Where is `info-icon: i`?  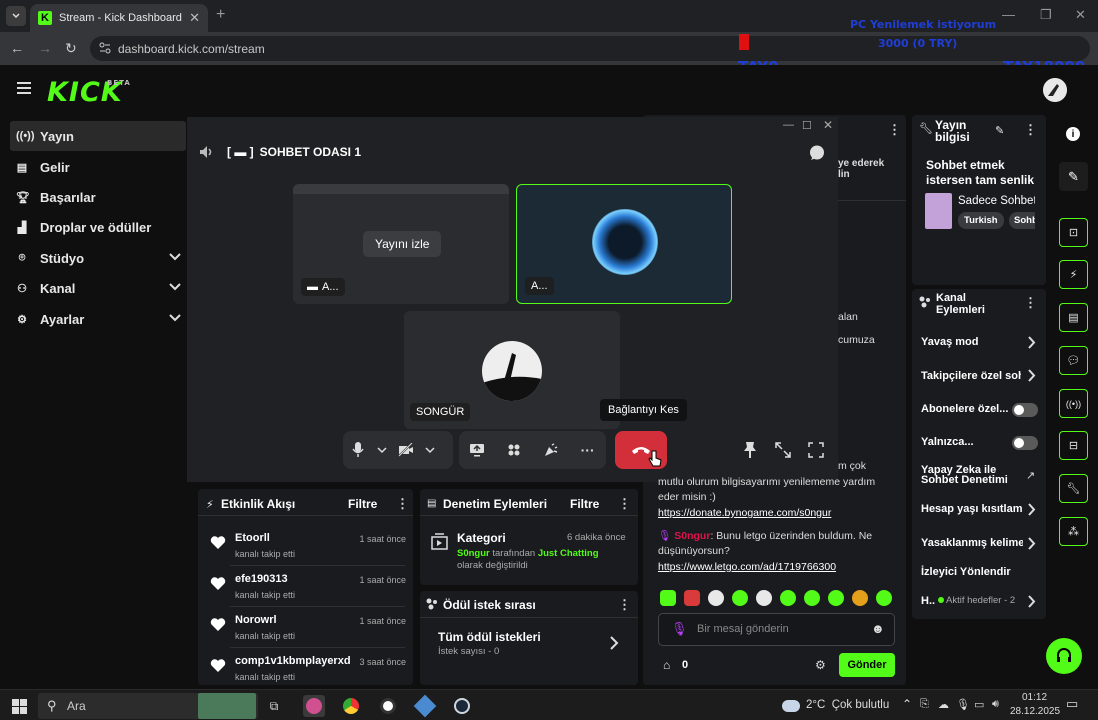 info-icon: i is located at coordinates (1073, 134).